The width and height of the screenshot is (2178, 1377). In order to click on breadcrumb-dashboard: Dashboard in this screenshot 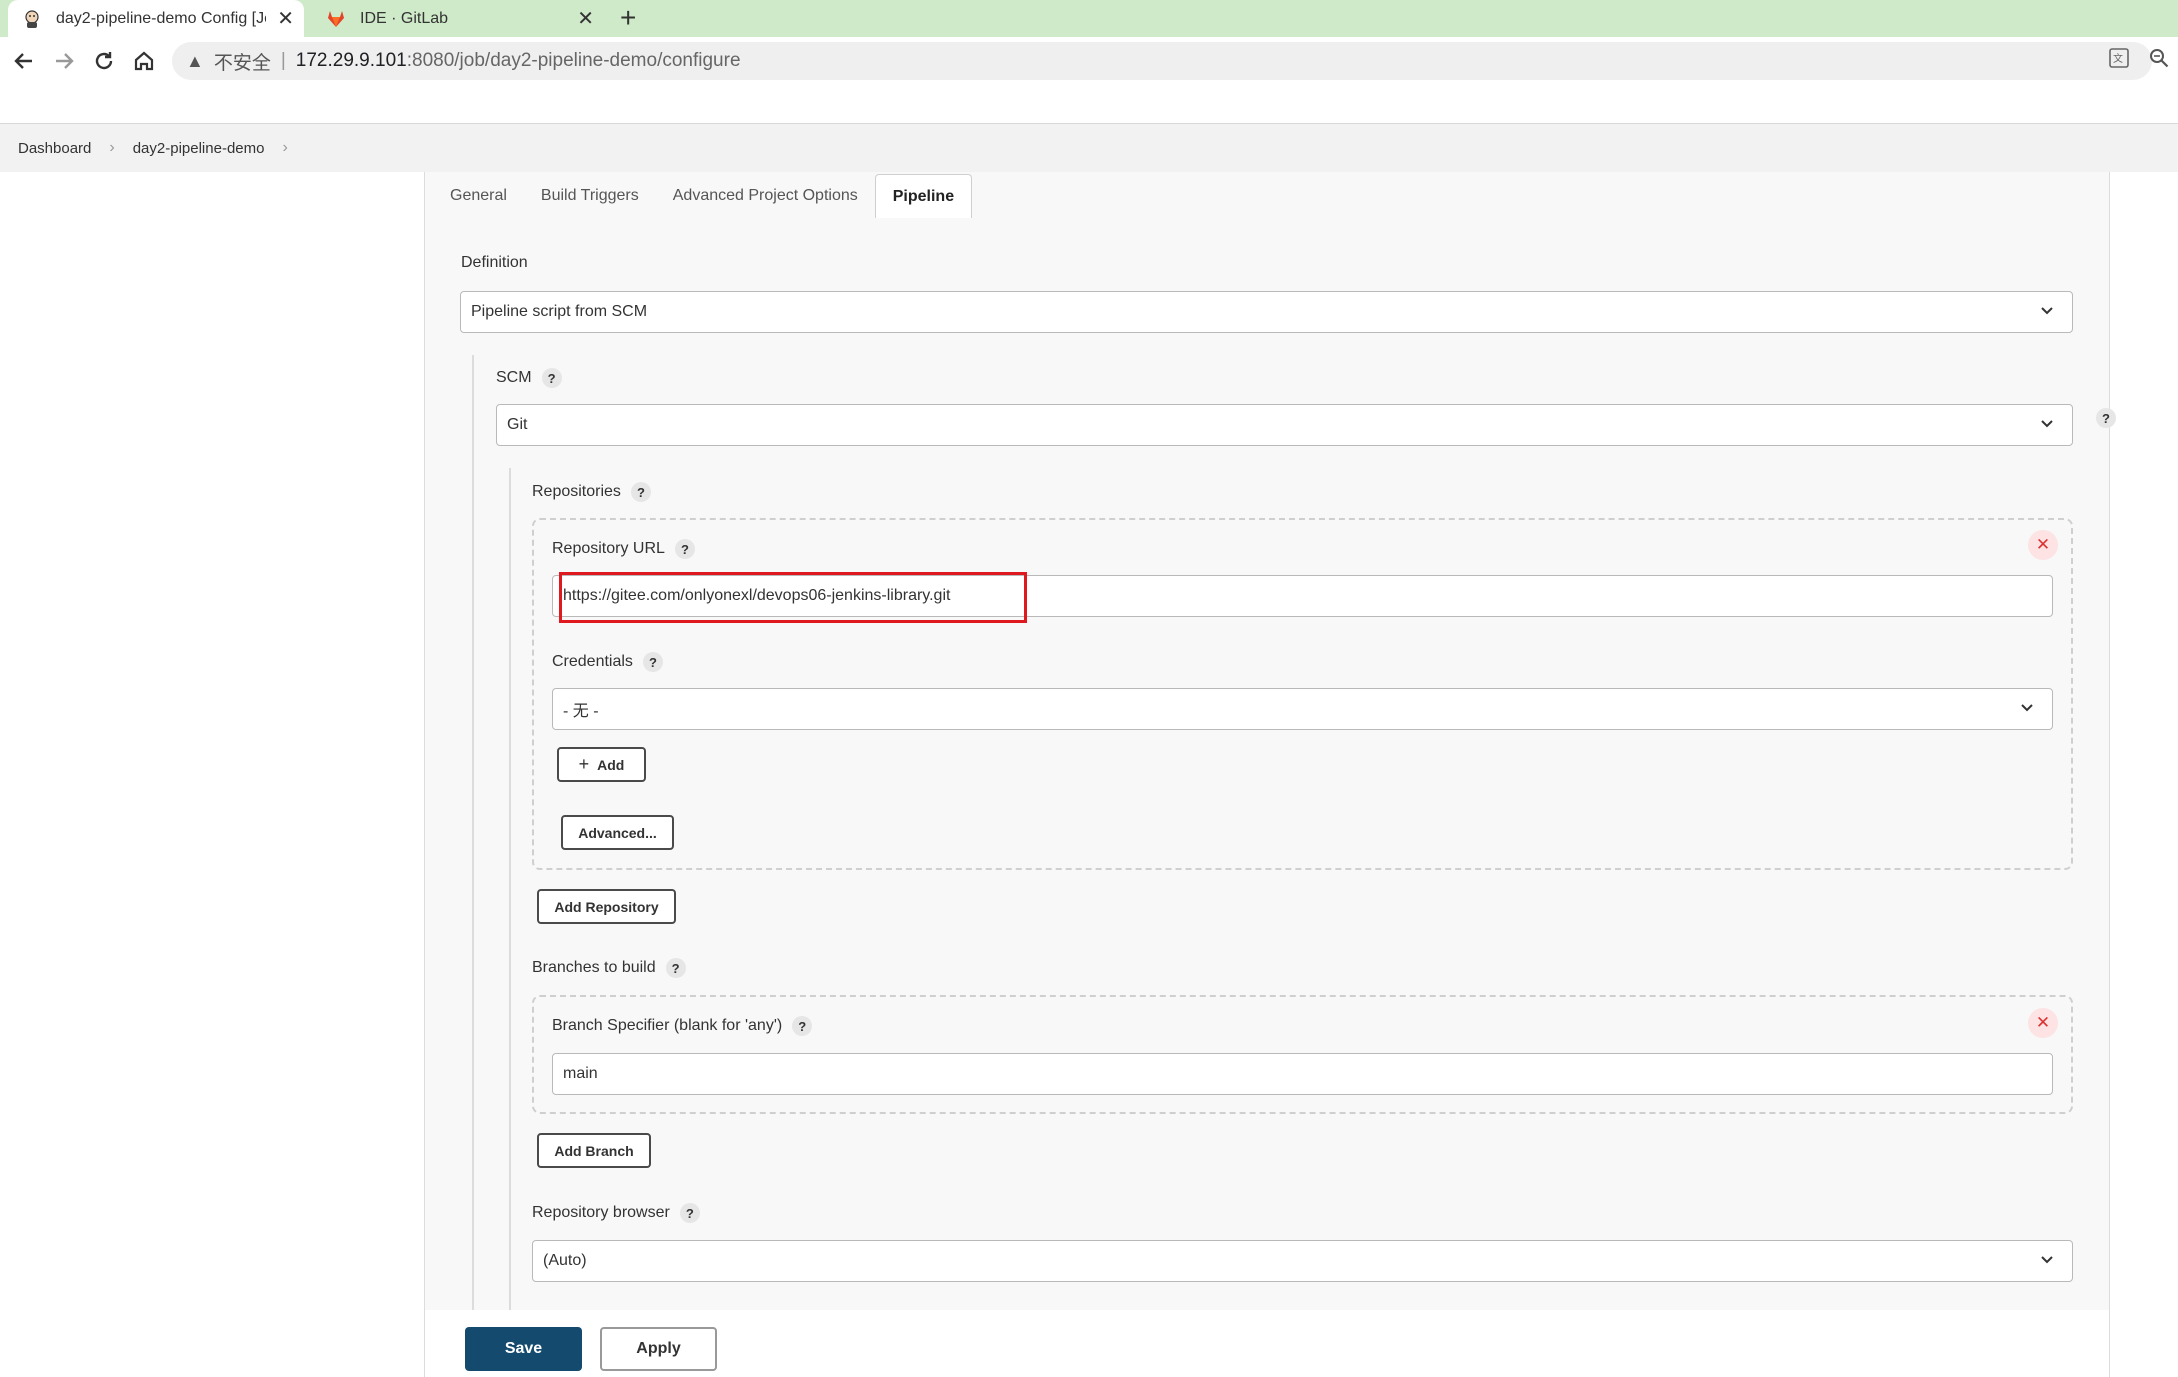, I will do `click(54, 148)`.